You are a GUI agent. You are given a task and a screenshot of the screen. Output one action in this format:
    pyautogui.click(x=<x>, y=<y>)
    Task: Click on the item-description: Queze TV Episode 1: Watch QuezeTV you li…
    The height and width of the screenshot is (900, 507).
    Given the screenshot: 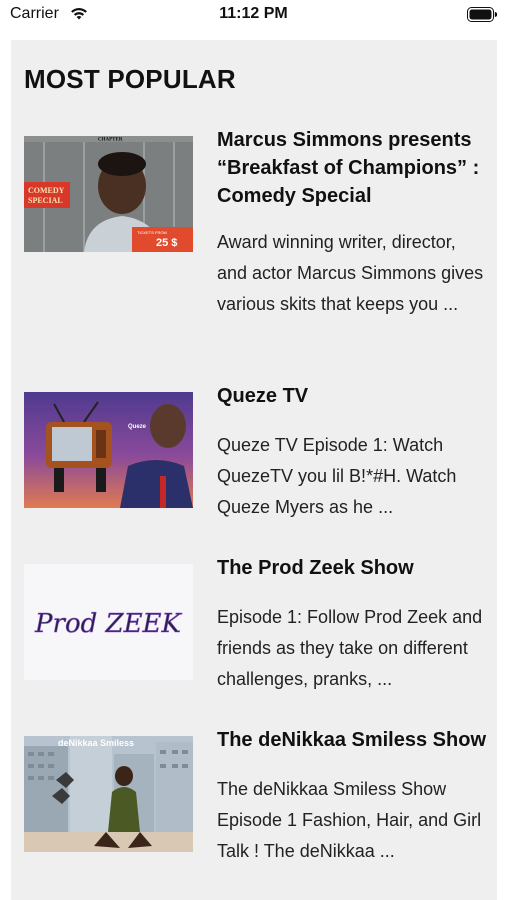 What is the action you would take?
    pyautogui.click(x=337, y=476)
    